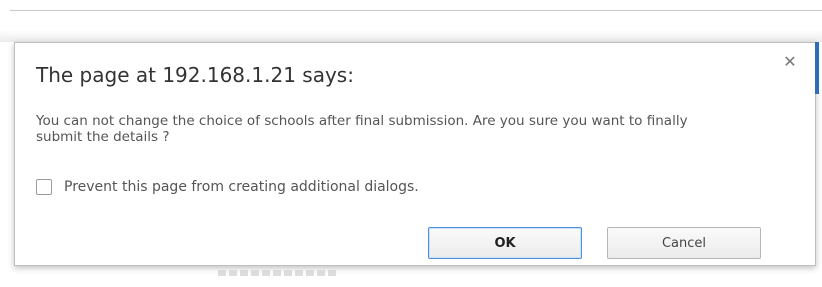  What do you see at coordinates (790, 62) in the screenshot?
I see `close-icon: ✕` at bounding box center [790, 62].